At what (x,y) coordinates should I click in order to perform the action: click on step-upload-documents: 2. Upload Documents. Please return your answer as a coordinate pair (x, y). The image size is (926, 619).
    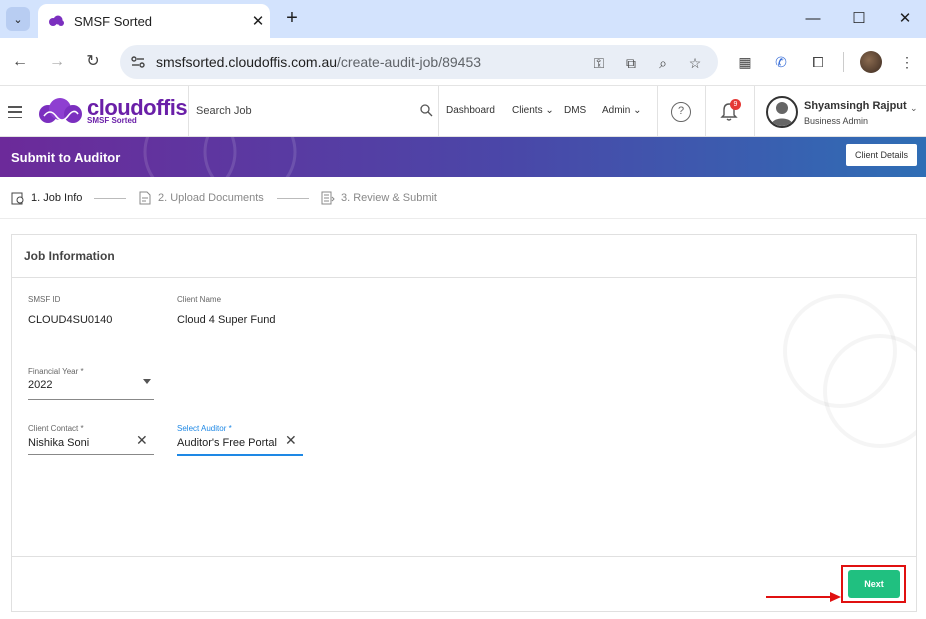
    Looking at the image, I should click on (201, 198).